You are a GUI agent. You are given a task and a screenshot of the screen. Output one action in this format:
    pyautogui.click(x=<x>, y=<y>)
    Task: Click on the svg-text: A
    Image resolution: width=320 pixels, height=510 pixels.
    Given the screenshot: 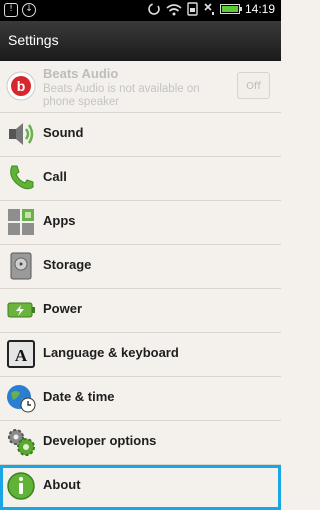 What is the action you would take?
    pyautogui.click(x=21, y=355)
    